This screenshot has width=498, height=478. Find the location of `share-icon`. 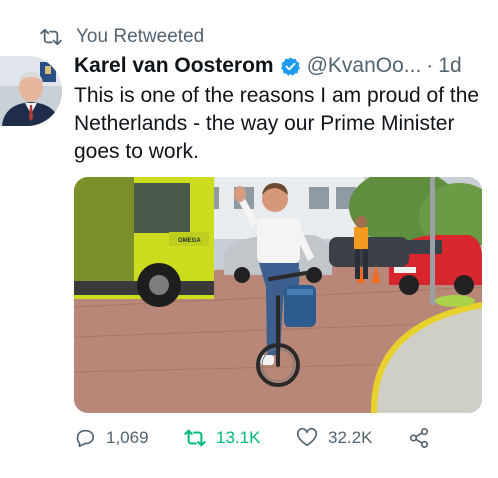

share-icon is located at coordinates (419, 438).